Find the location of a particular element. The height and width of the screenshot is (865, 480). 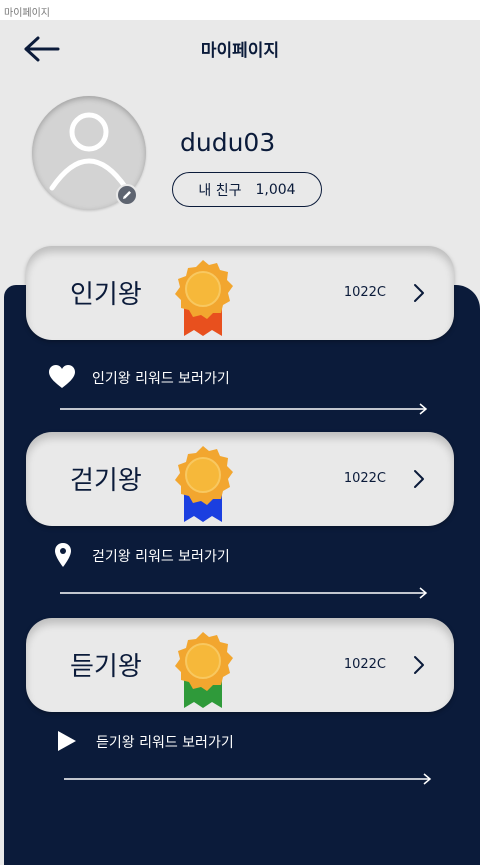

category-card-popular: 인기왕 1022C is located at coordinates (240, 293).